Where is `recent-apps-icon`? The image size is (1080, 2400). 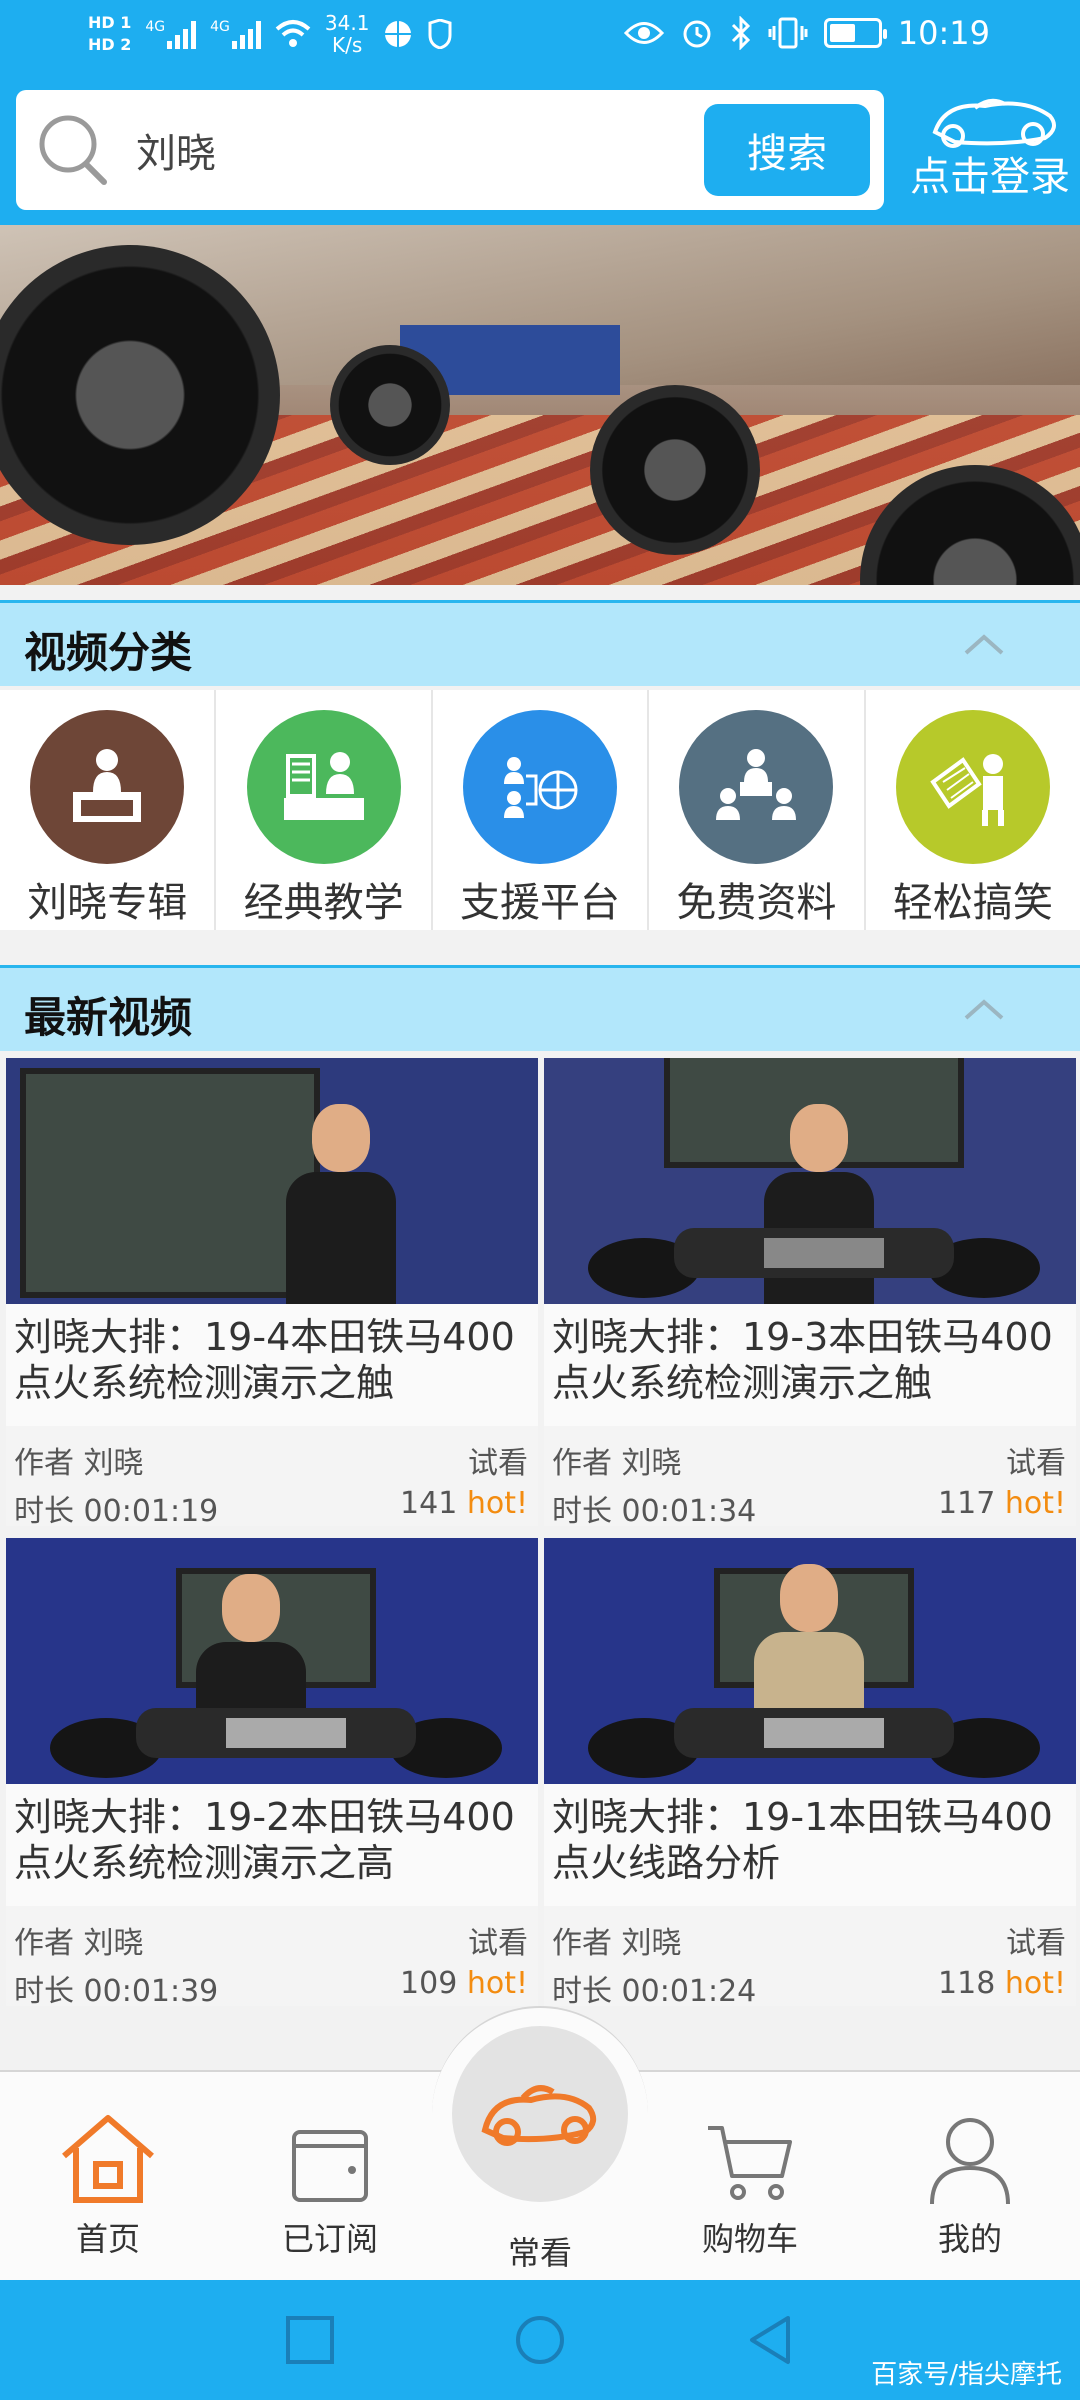 recent-apps-icon is located at coordinates (310, 2340).